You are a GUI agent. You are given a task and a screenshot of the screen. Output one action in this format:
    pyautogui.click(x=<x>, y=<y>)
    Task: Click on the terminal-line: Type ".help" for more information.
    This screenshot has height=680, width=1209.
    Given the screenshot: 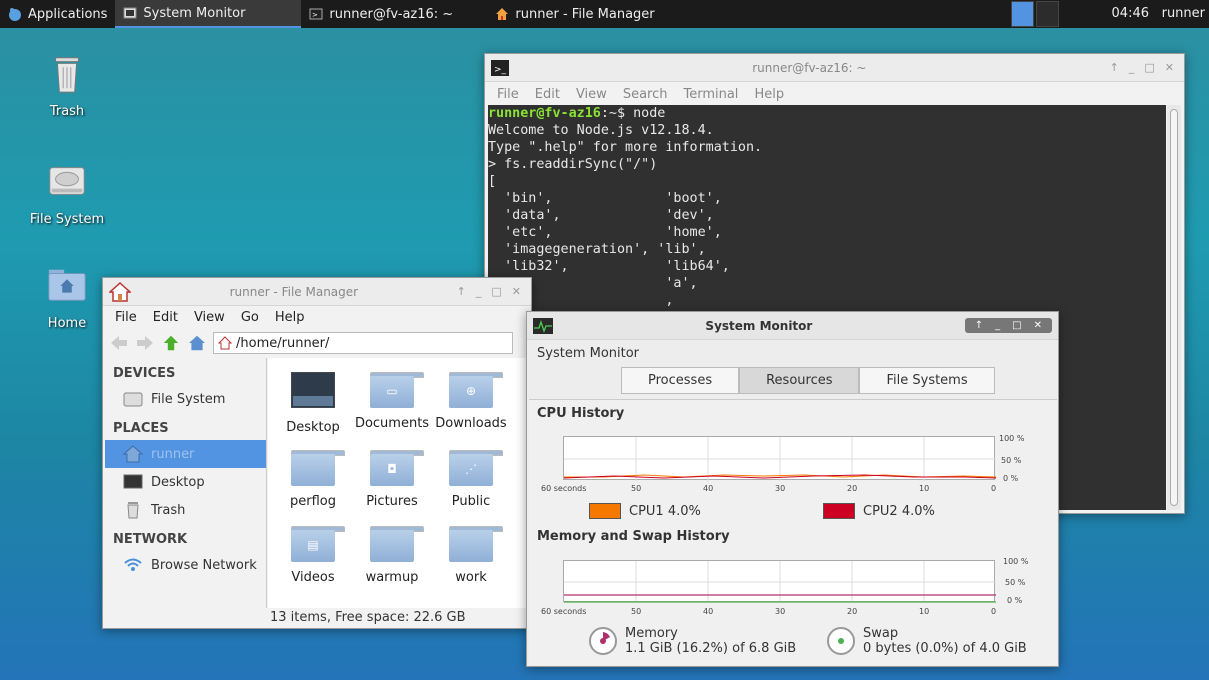 What is the action you would take?
    pyautogui.click(x=625, y=147)
    